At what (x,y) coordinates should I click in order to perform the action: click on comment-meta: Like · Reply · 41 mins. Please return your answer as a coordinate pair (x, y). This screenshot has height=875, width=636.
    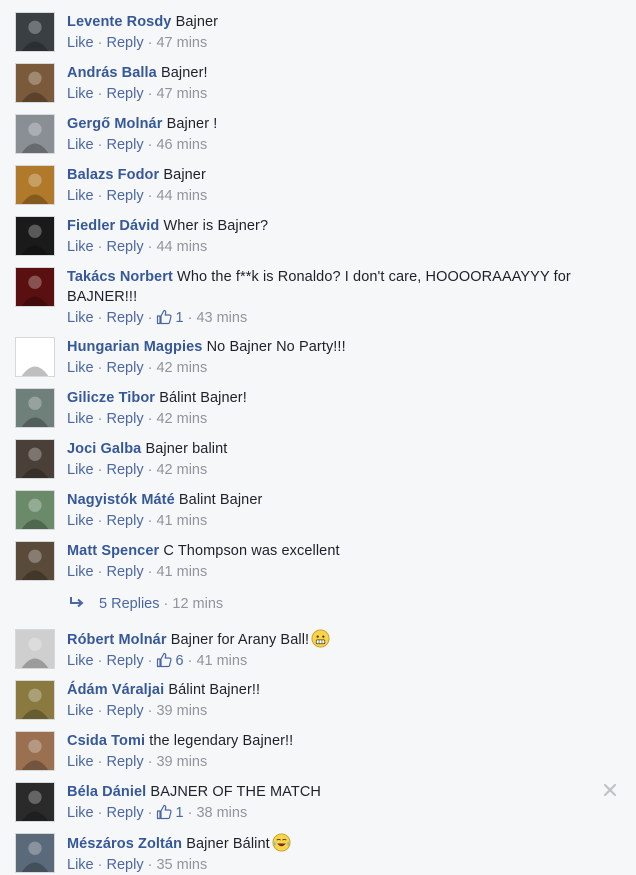
    Looking at the image, I should click on (336, 572).